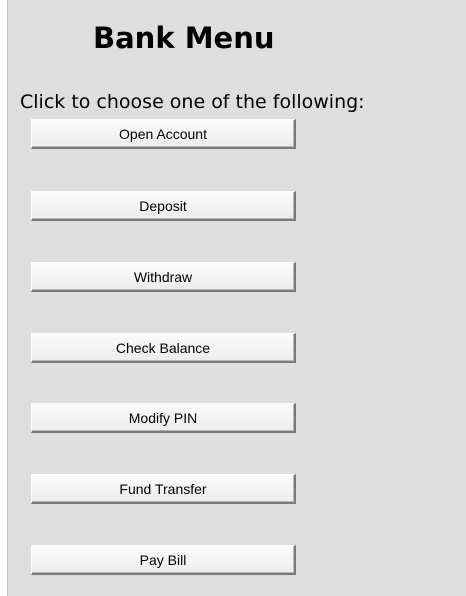  What do you see at coordinates (163, 348) in the screenshot?
I see `check-balance-button: Check Balance` at bounding box center [163, 348].